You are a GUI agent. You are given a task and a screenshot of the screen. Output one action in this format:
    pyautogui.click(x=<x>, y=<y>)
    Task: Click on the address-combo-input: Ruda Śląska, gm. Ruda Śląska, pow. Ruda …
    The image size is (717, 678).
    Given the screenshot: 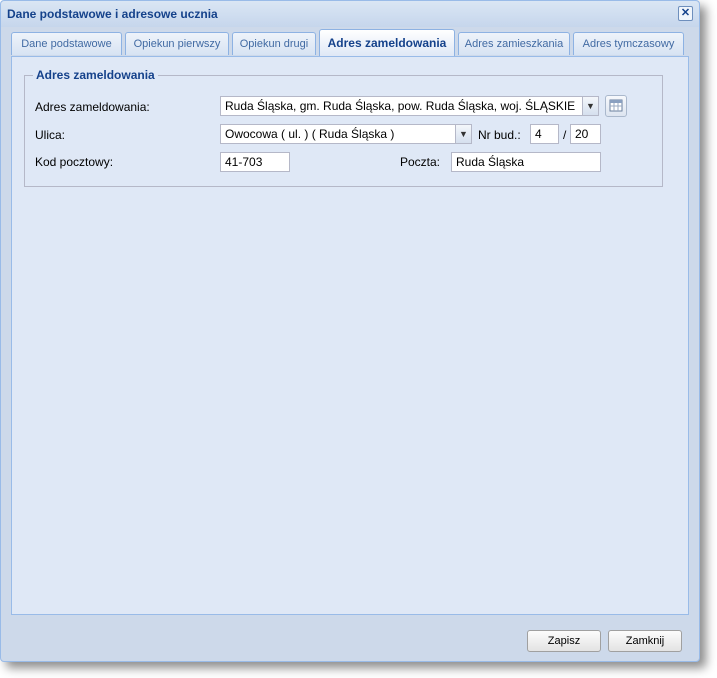 What is the action you would take?
    pyautogui.click(x=401, y=106)
    